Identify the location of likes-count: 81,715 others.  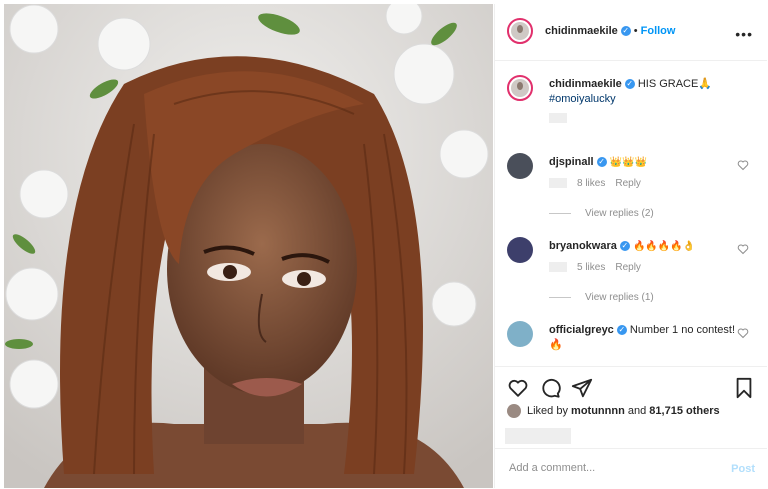
(684, 411).